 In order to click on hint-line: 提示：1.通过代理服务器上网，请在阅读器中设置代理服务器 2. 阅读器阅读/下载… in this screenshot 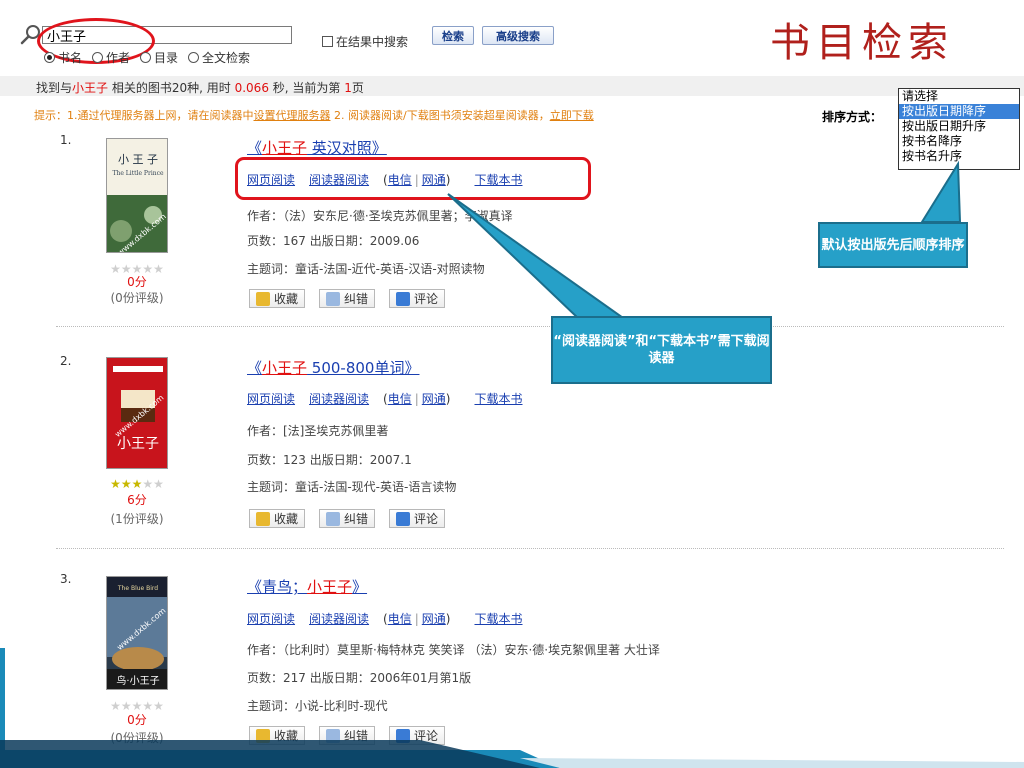, I will do `click(314, 115)`.